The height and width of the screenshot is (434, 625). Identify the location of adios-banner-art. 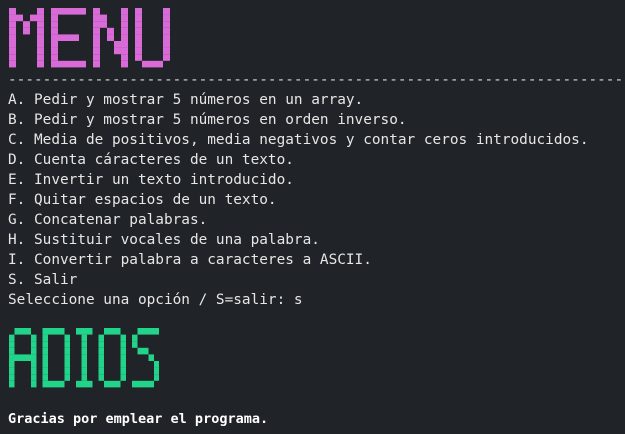
(84, 358).